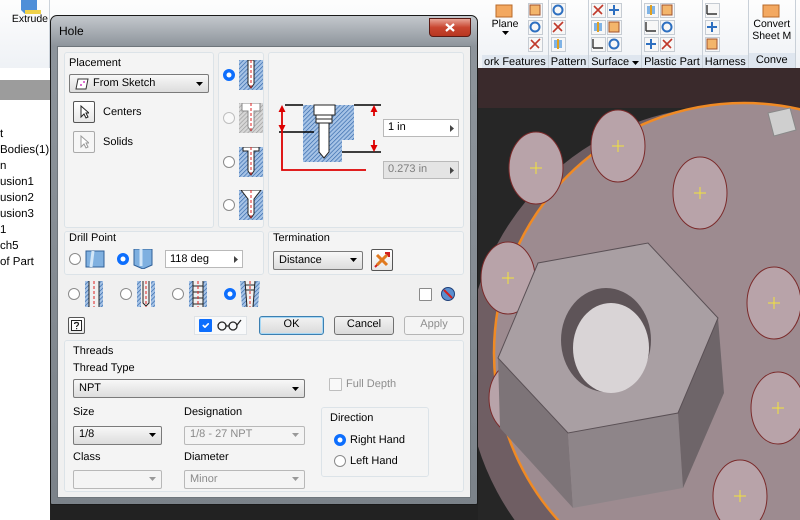  Describe the element at coordinates (25, 200) in the screenshot. I see `tree-item: usion2` at that location.